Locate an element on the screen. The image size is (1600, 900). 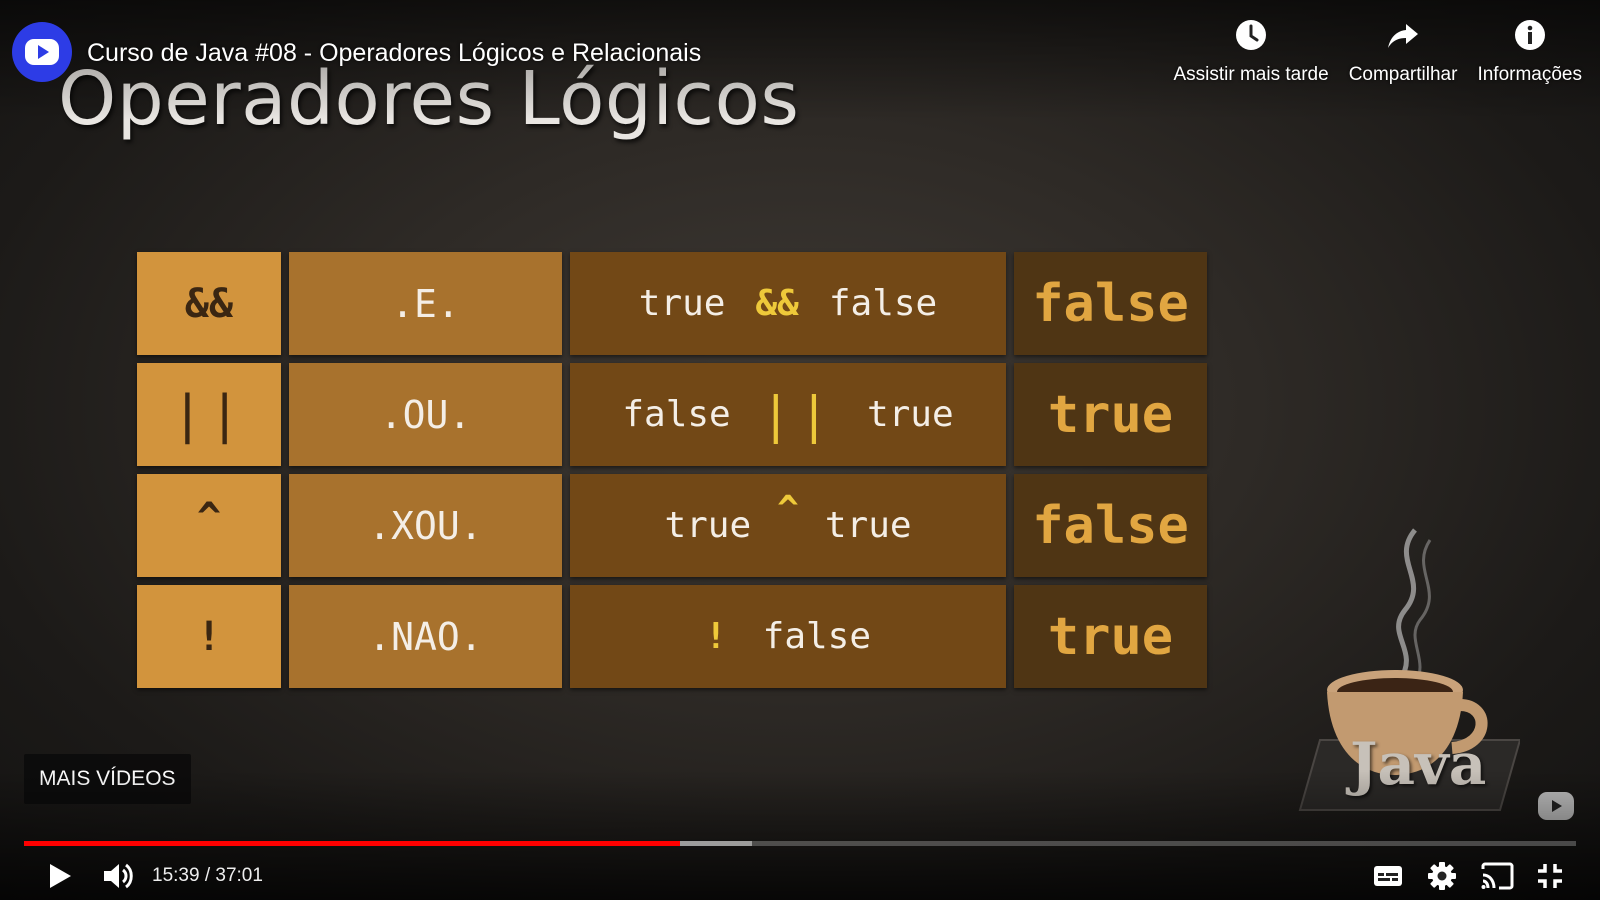
expr-operator: ^ is located at coordinates (788, 509).